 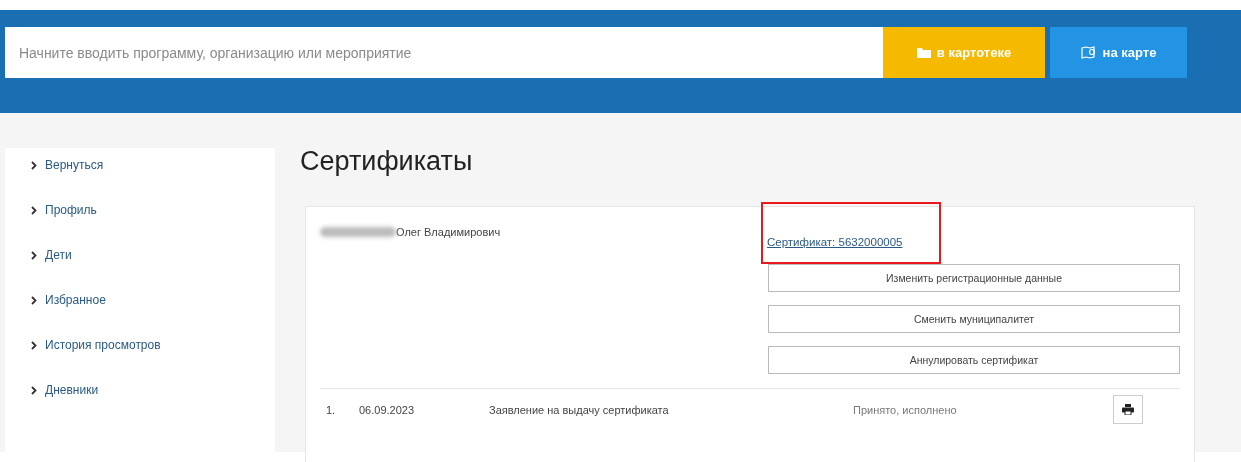 What do you see at coordinates (153, 255) in the screenshot?
I see `sidebar-item: Дети` at bounding box center [153, 255].